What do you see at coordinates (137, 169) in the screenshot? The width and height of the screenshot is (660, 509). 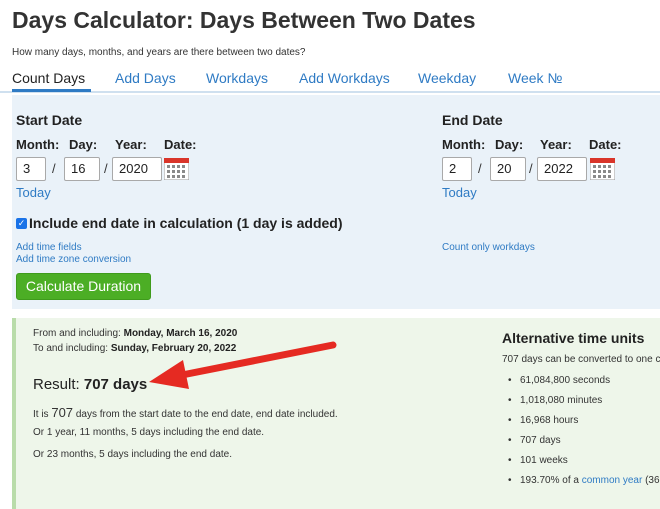 I see `start-year-input: 2020` at bounding box center [137, 169].